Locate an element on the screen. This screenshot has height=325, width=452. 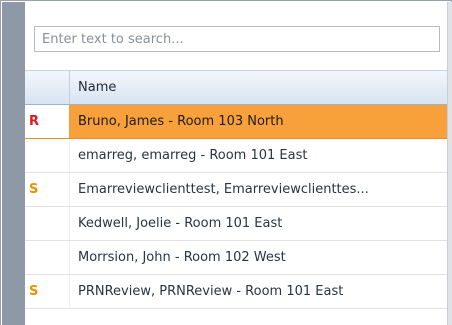
search-box is located at coordinates (237, 39).